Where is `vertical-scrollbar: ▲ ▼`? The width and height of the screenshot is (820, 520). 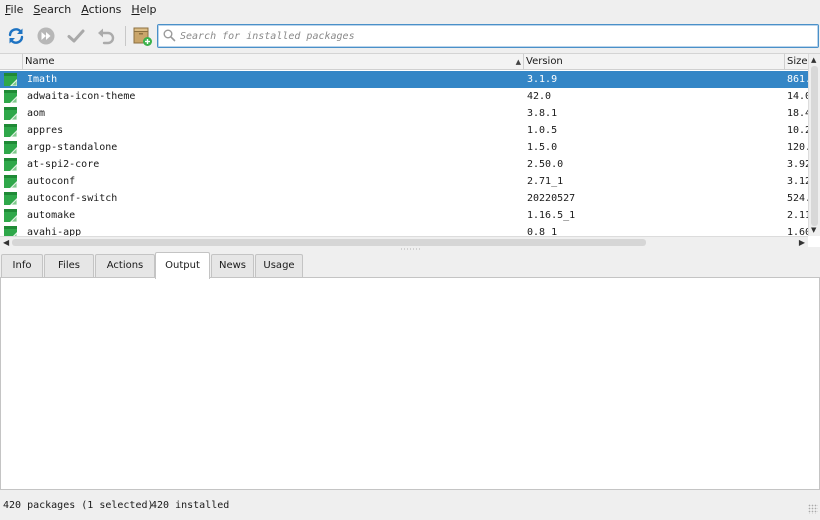 vertical-scrollbar: ▲ ▼ is located at coordinates (814, 145).